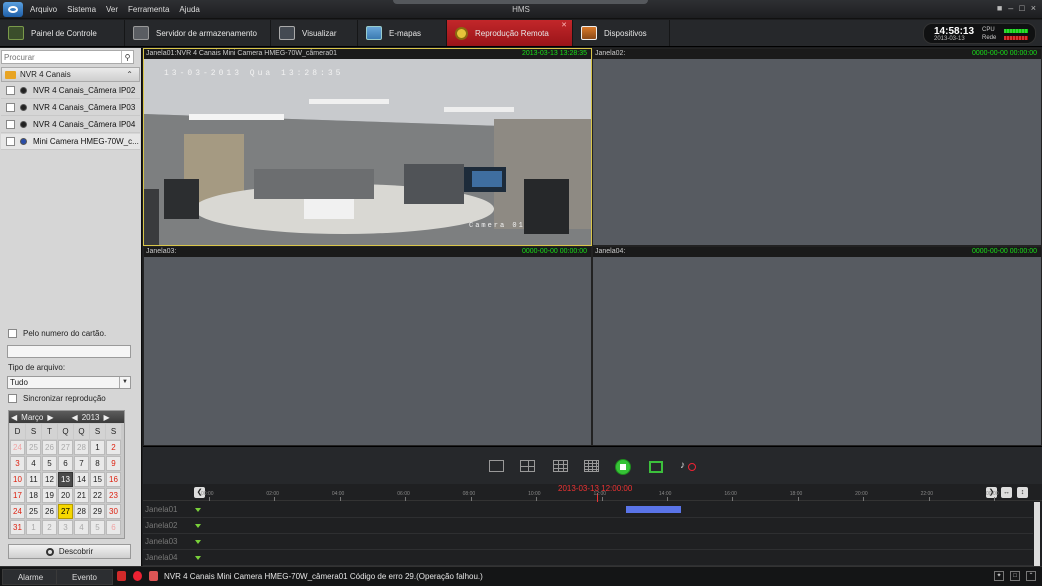 The width and height of the screenshot is (1042, 586). What do you see at coordinates (113, 479) in the screenshot?
I see `calendar-day: 16` at bounding box center [113, 479].